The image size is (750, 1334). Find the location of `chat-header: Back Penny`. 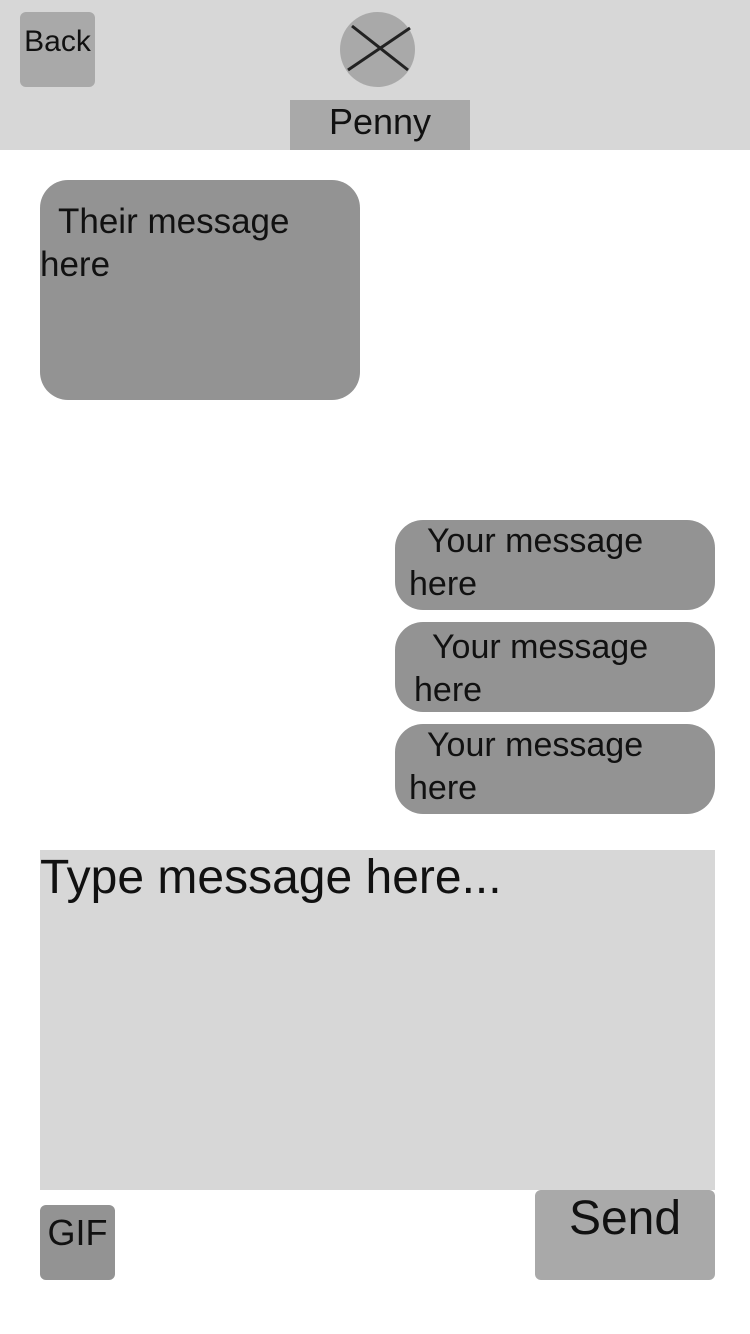

chat-header: Back Penny is located at coordinates (375, 75).